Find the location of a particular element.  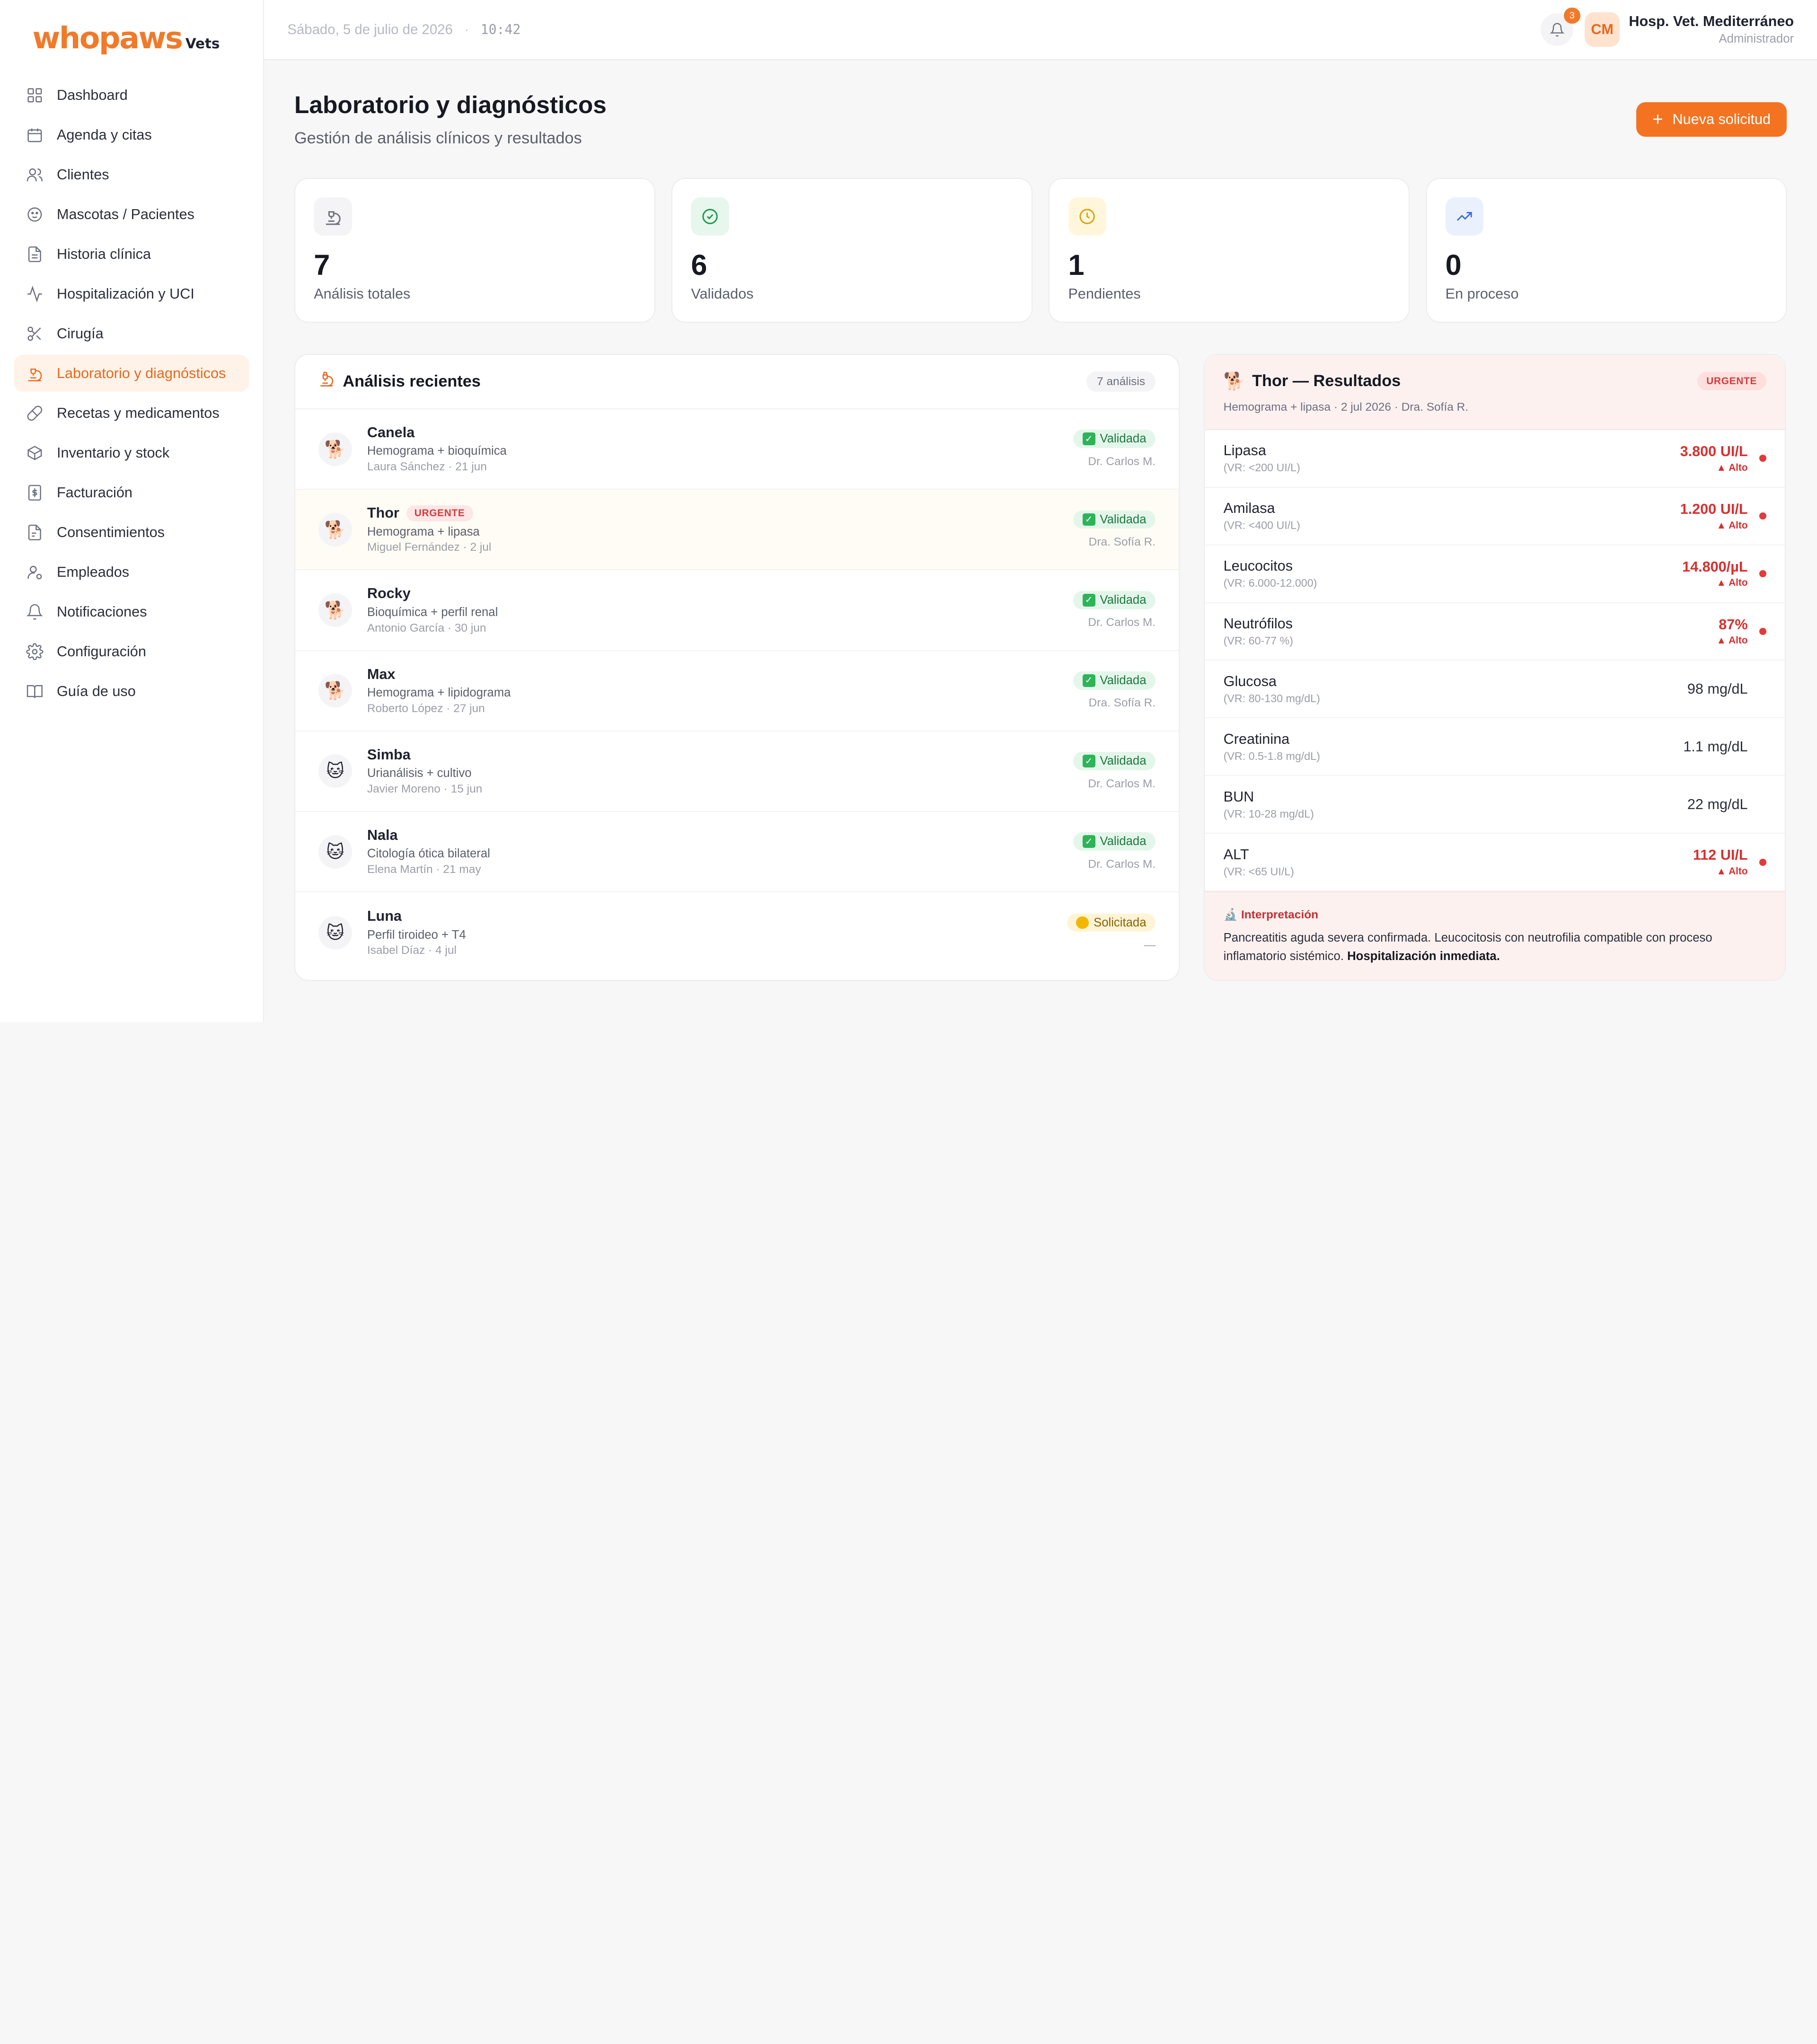

result-name: Leucocitos is located at coordinates (1258, 566).